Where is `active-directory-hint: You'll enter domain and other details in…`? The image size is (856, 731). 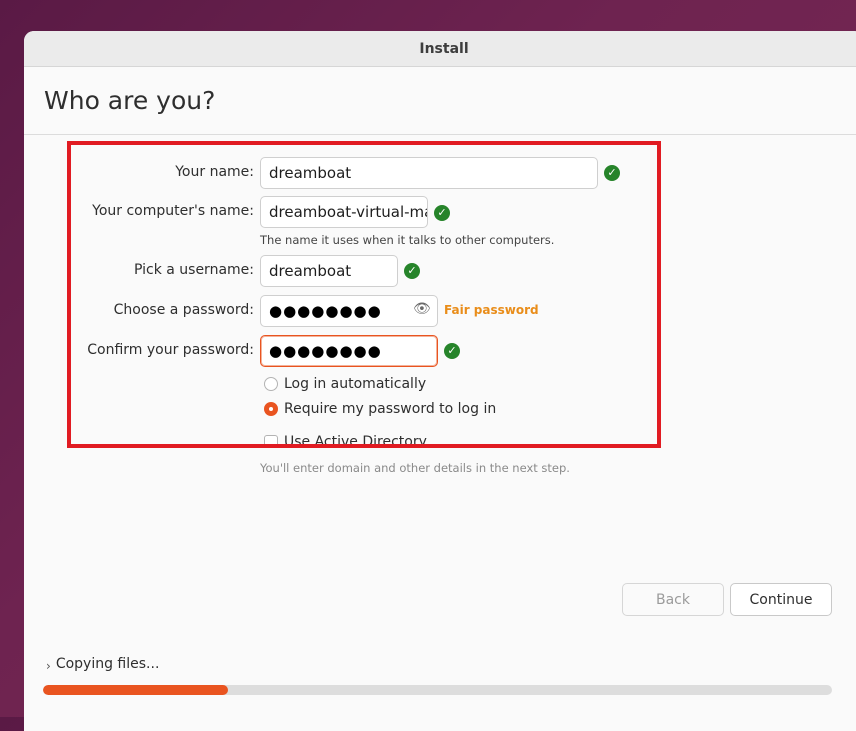 active-directory-hint: You'll enter domain and other details in… is located at coordinates (415, 468).